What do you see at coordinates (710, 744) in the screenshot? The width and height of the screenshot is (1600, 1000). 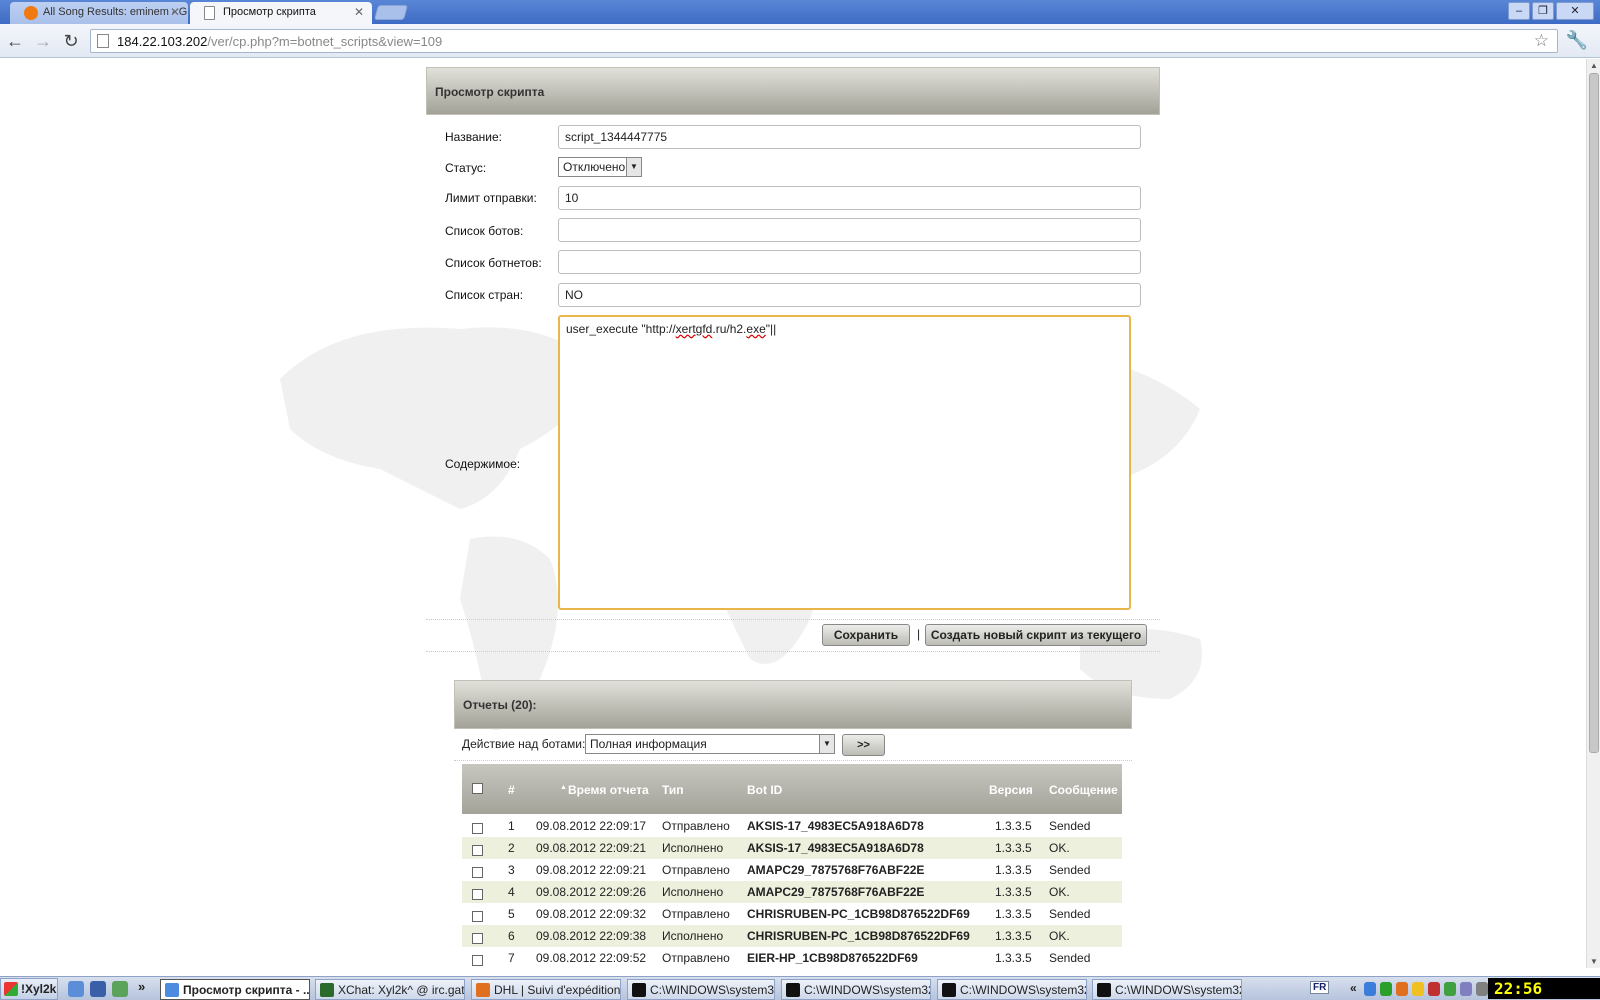 I see `action-select: Полная информация ▼` at bounding box center [710, 744].